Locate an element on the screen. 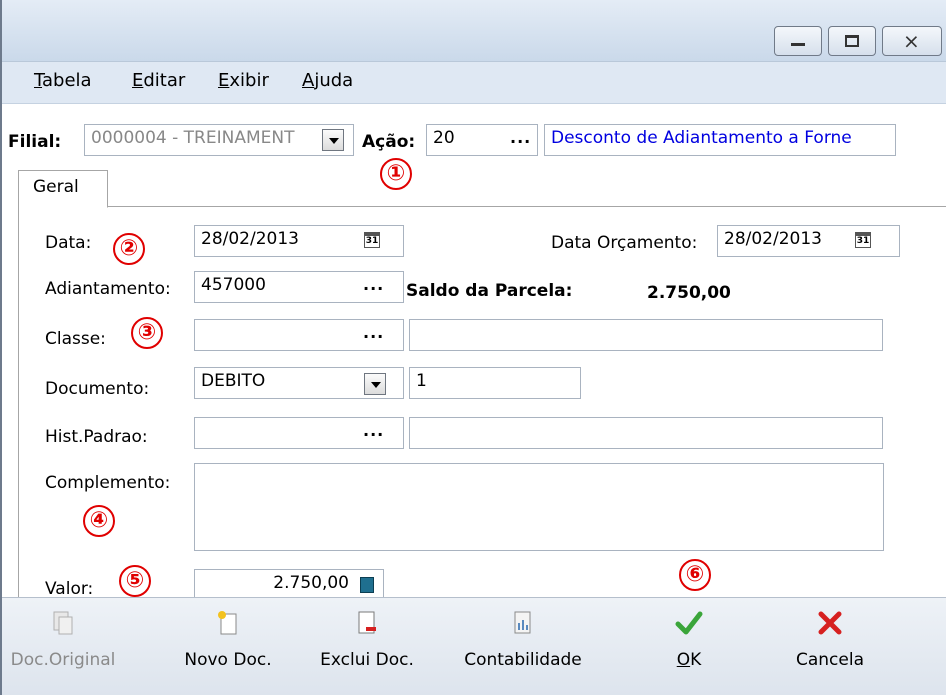  saldo-label: Saldo da Parcela: is located at coordinates (489, 291).